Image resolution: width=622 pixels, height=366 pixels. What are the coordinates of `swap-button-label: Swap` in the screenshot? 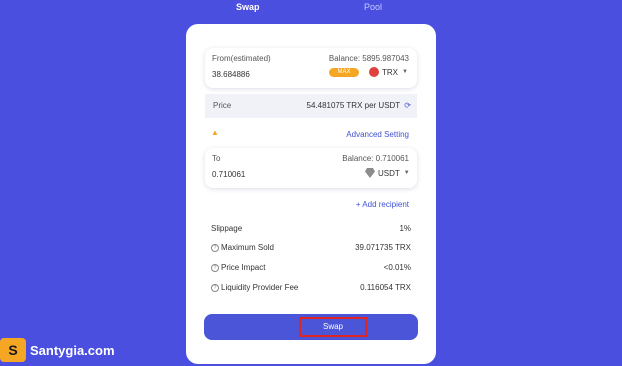 It's located at (333, 327).